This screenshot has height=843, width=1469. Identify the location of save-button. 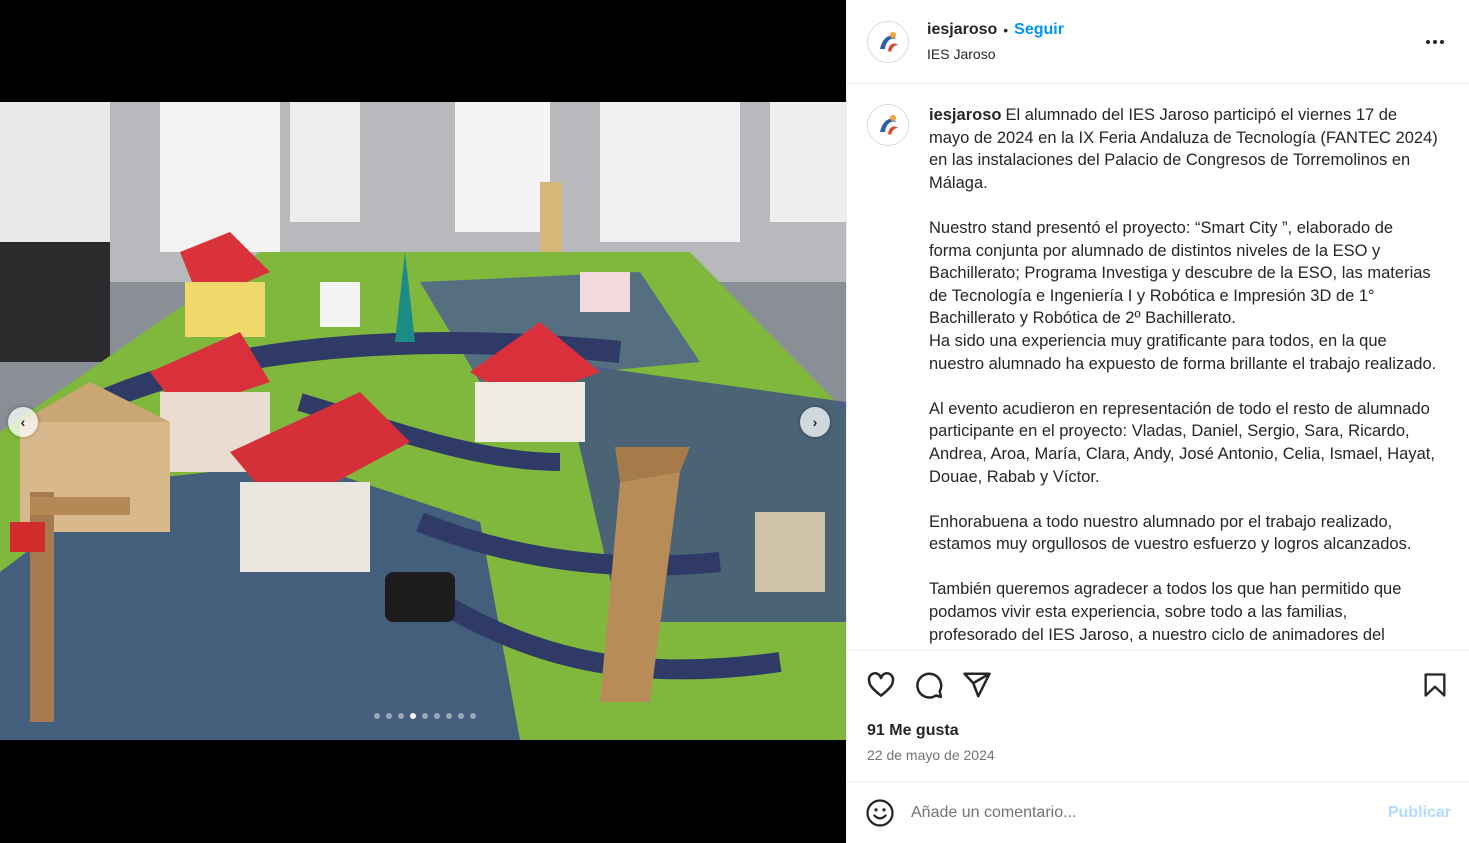
(1435, 685).